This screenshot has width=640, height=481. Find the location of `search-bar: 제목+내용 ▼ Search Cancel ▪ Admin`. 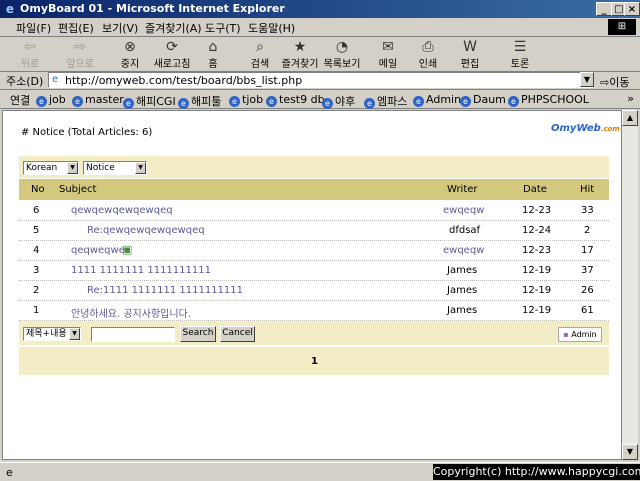

search-bar: 제목+내용 ▼ Search Cancel ▪ Admin is located at coordinates (314, 333).